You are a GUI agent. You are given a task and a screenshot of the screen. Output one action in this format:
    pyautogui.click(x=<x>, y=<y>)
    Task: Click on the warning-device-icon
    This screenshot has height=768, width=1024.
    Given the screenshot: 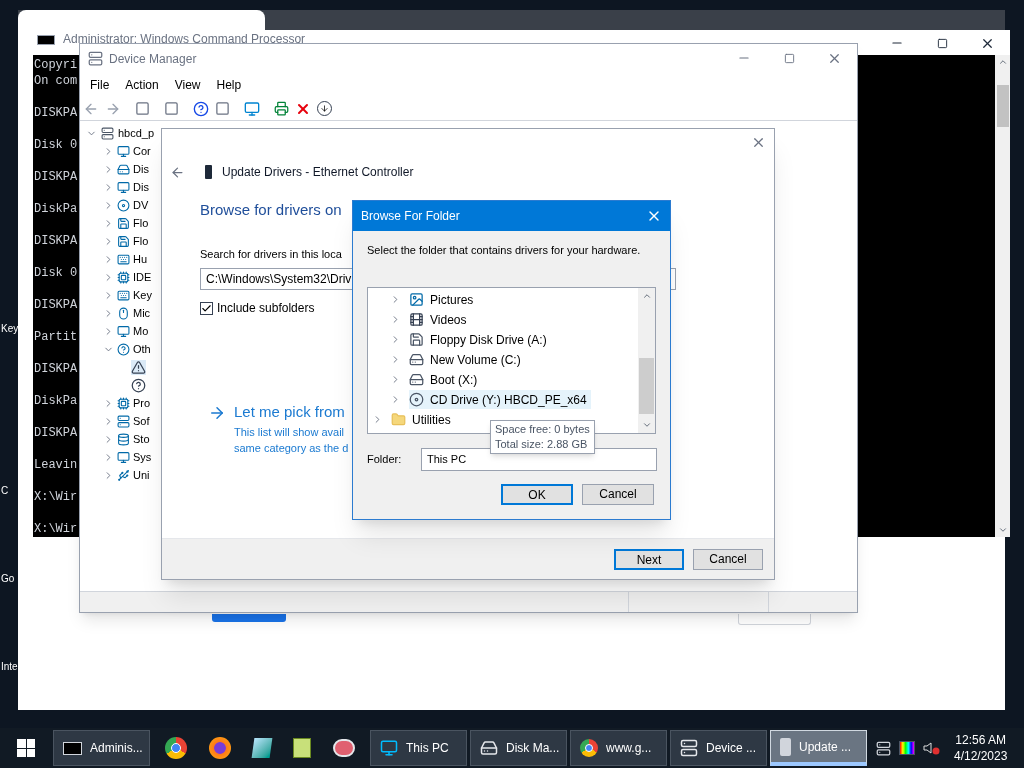 What is the action you would take?
    pyautogui.click(x=138, y=367)
    